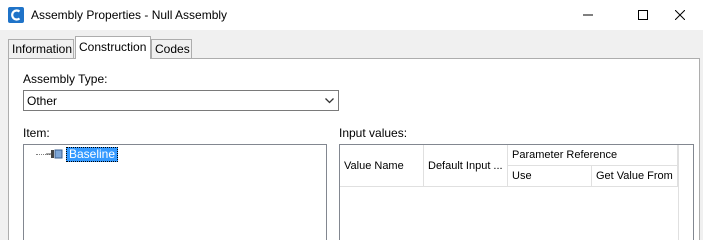  I want to click on tab-codes: Codes, so click(171, 49).